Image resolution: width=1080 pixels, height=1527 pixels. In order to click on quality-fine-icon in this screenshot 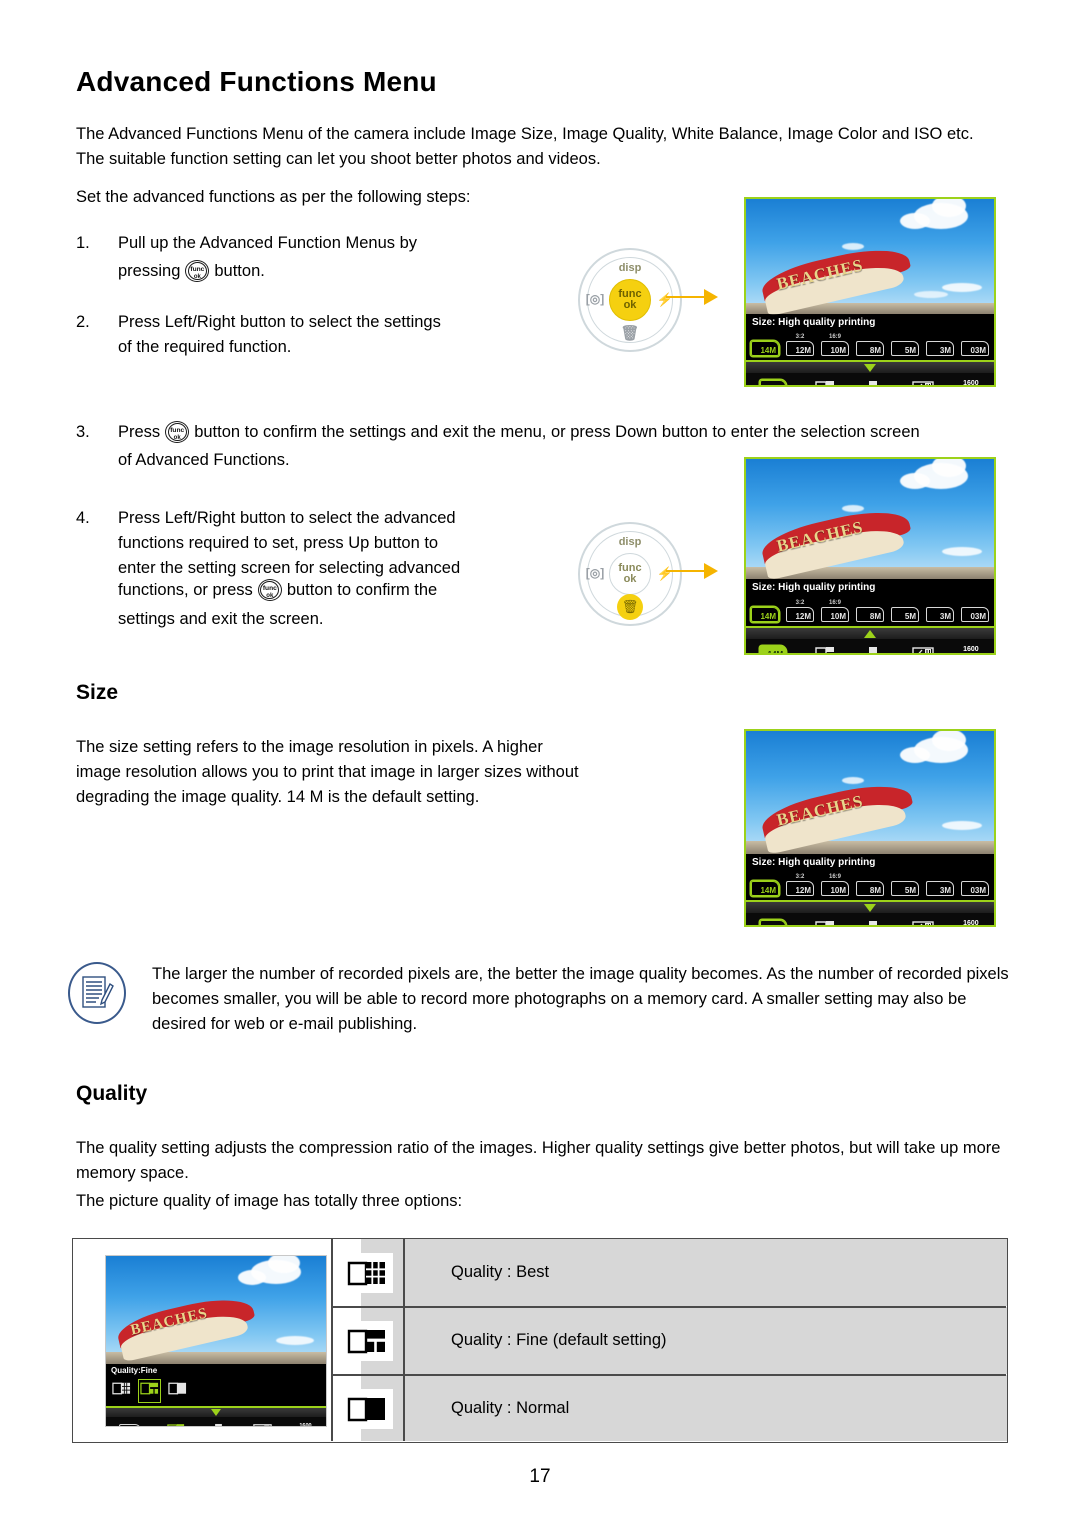, I will do `click(367, 1341)`.